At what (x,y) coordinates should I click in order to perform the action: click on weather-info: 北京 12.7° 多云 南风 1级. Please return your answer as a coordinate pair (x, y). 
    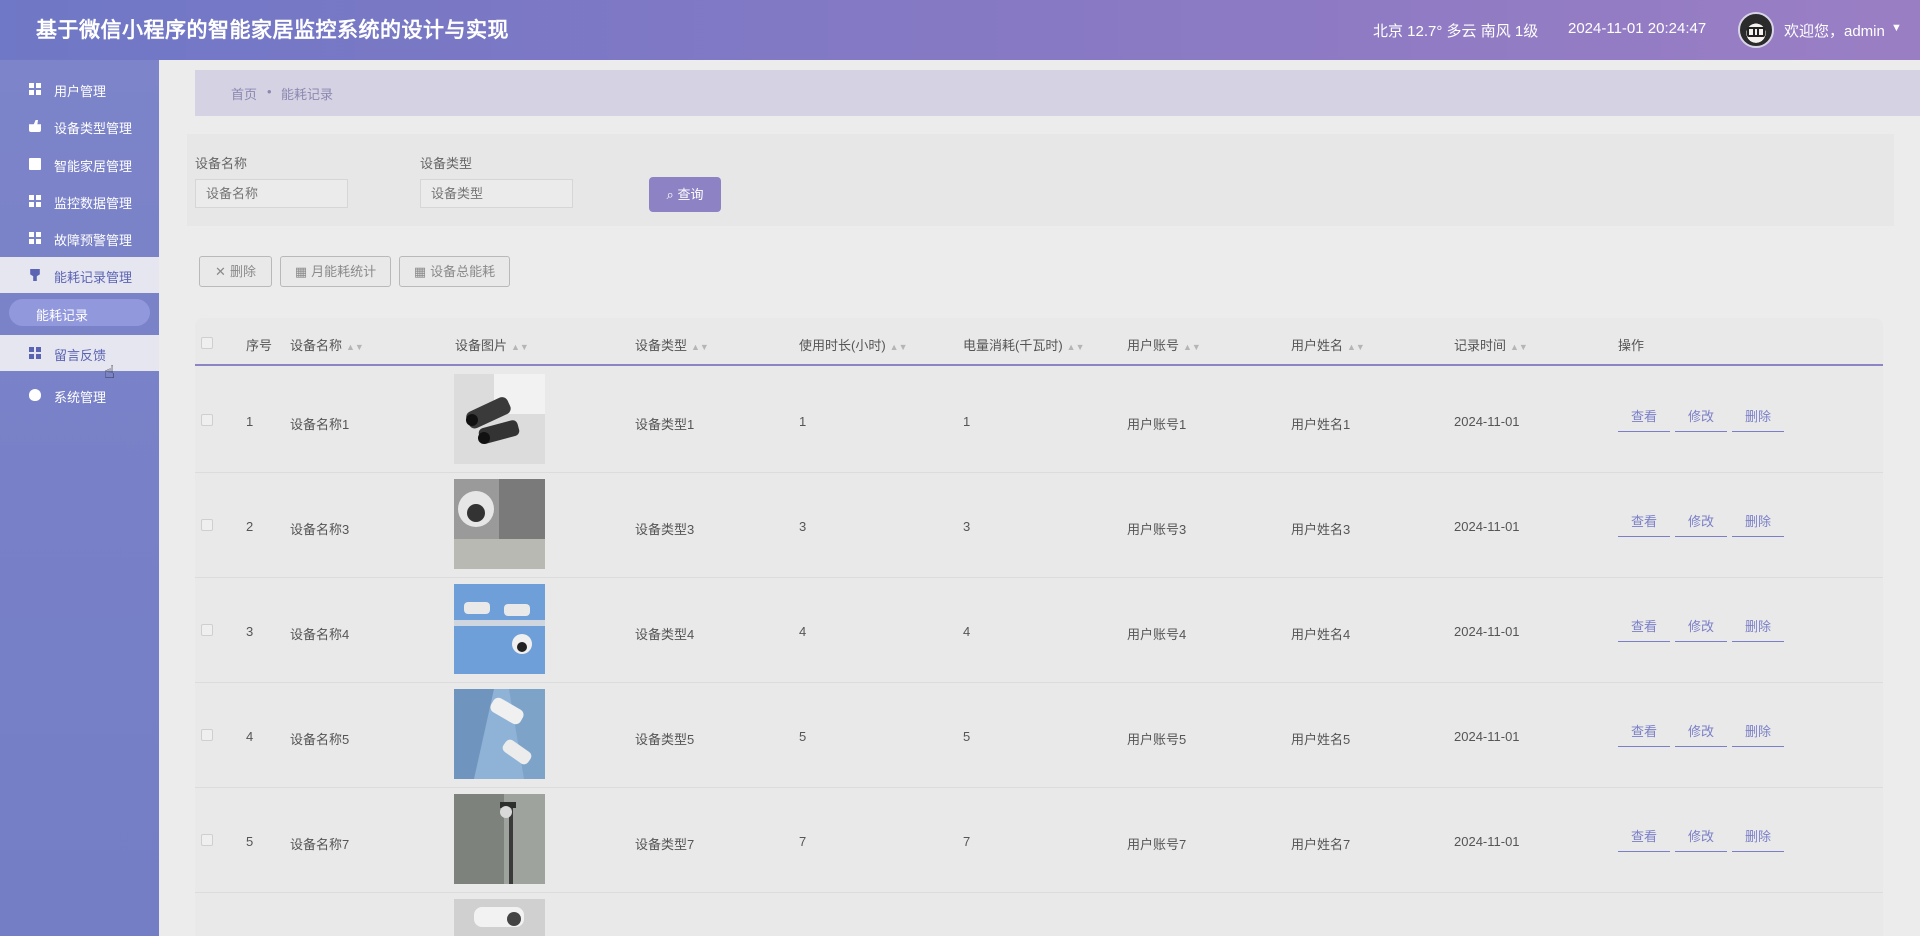
    Looking at the image, I should click on (1456, 31).